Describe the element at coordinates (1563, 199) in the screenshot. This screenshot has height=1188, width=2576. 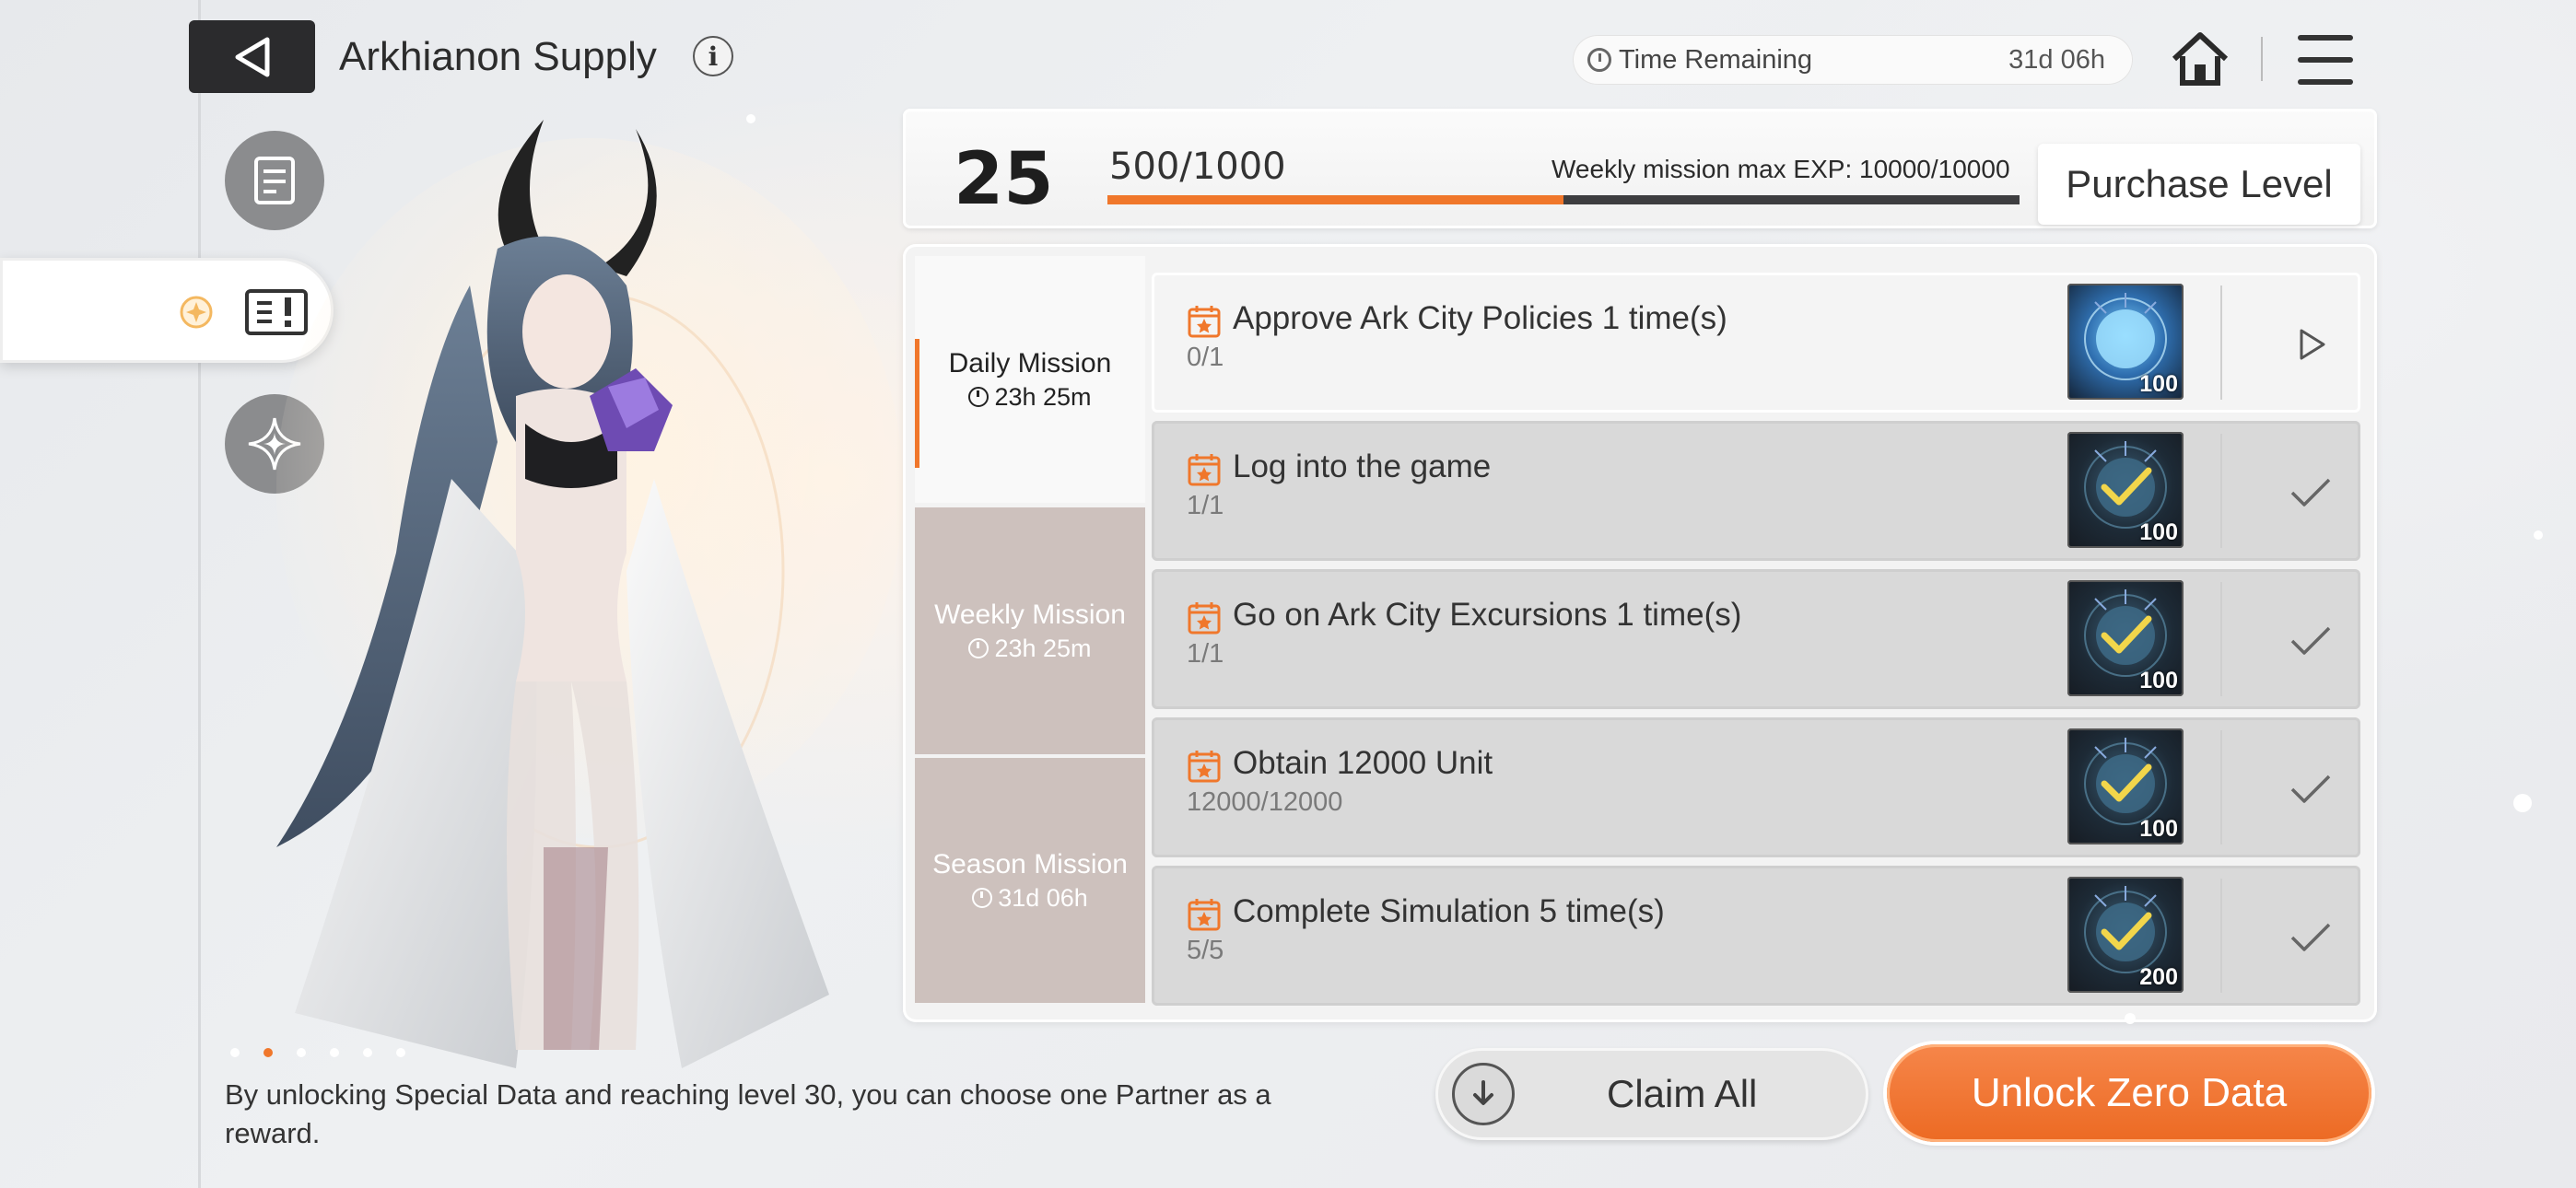
I see `exp-progress-bar` at that location.